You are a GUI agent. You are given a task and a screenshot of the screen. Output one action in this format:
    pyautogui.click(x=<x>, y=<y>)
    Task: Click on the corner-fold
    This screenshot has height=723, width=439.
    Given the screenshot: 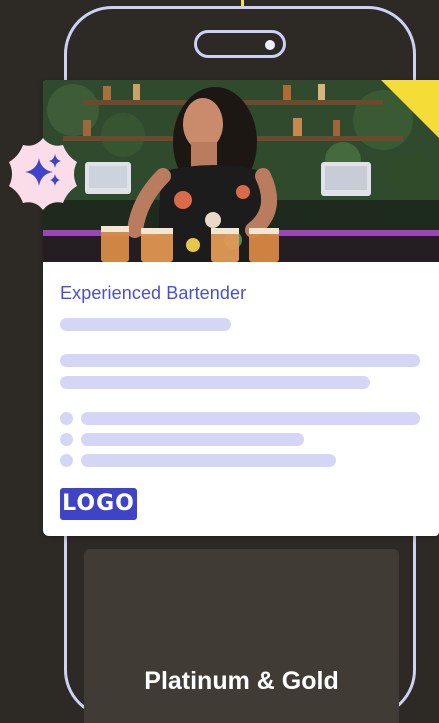 What is the action you would take?
    pyautogui.click(x=410, y=109)
    